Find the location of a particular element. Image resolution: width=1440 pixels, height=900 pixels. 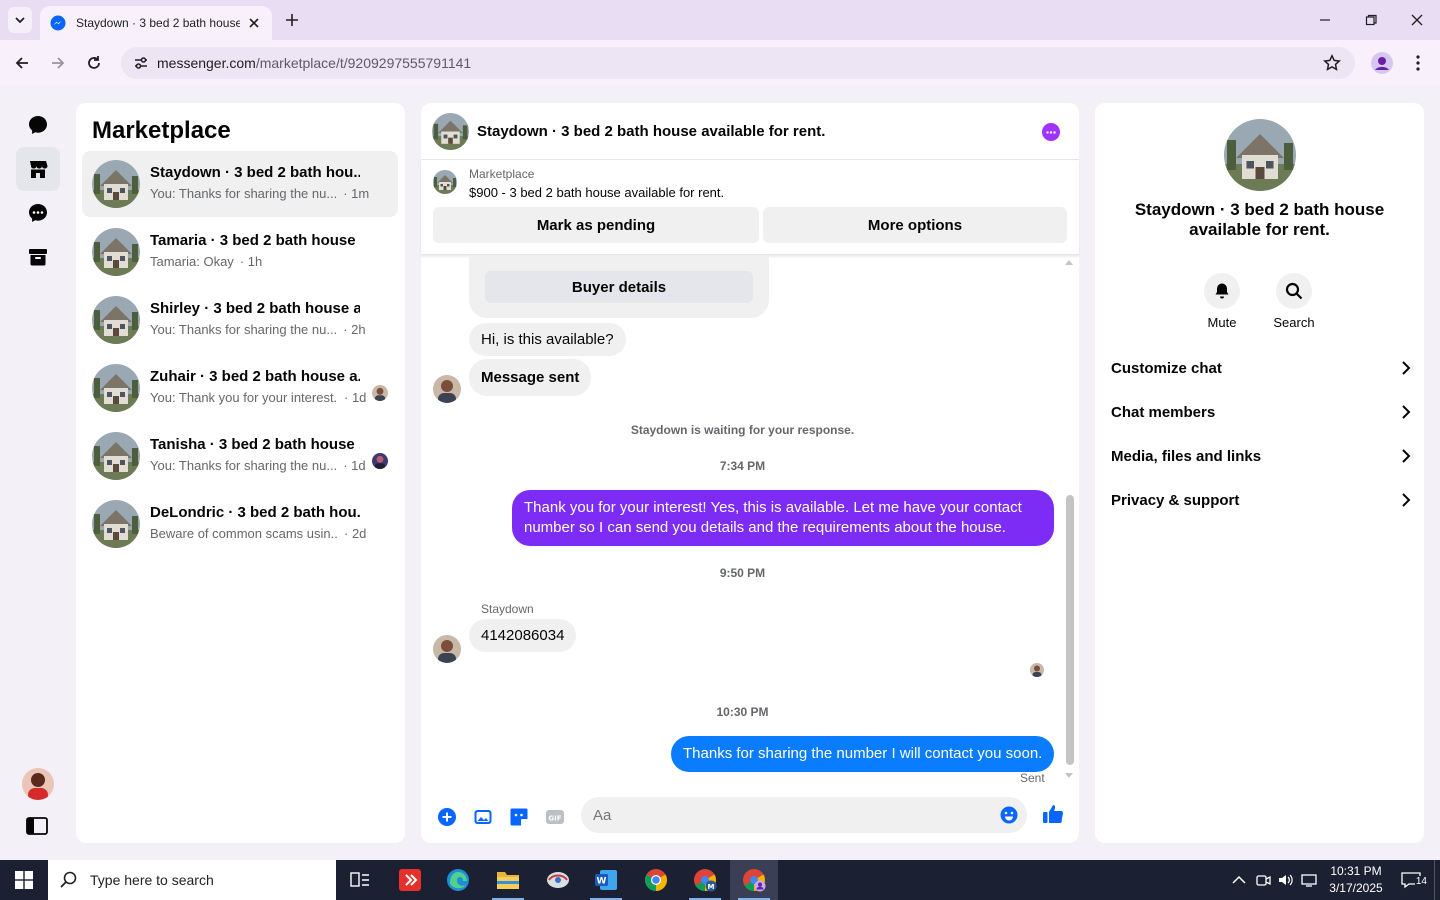

mute-button: Mute is located at coordinates (1222, 301).